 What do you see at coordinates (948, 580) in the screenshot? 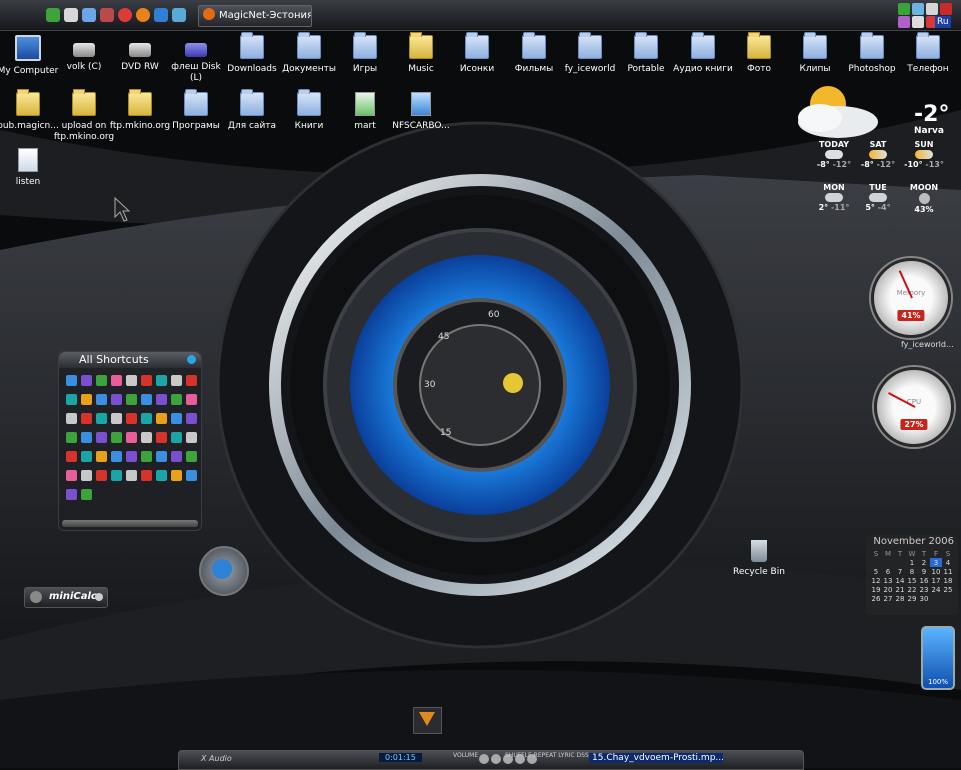
I see `calendar-day: 18` at bounding box center [948, 580].